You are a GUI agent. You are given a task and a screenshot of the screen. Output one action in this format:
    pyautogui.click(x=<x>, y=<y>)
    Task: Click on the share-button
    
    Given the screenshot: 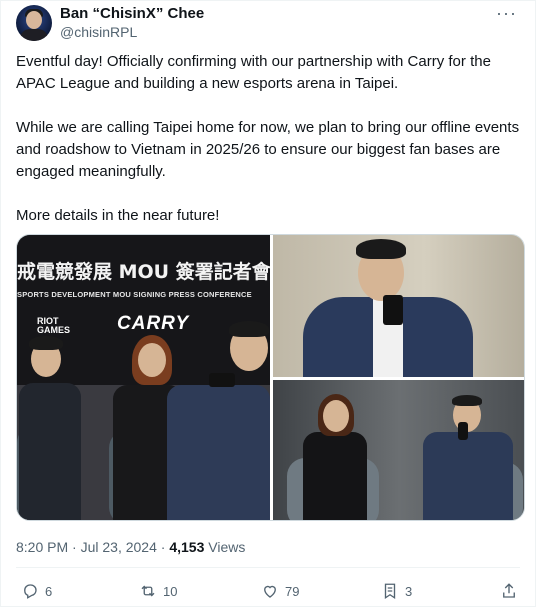 What is the action you would take?
    pyautogui.click(x=512, y=591)
    